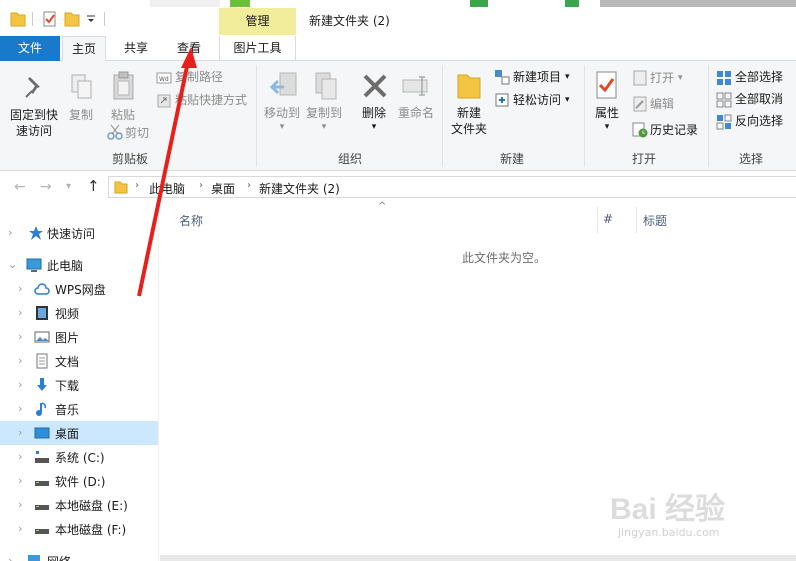  Describe the element at coordinates (669, 532) in the screenshot. I see `watermark-url: jingyan.baidu.com` at that location.